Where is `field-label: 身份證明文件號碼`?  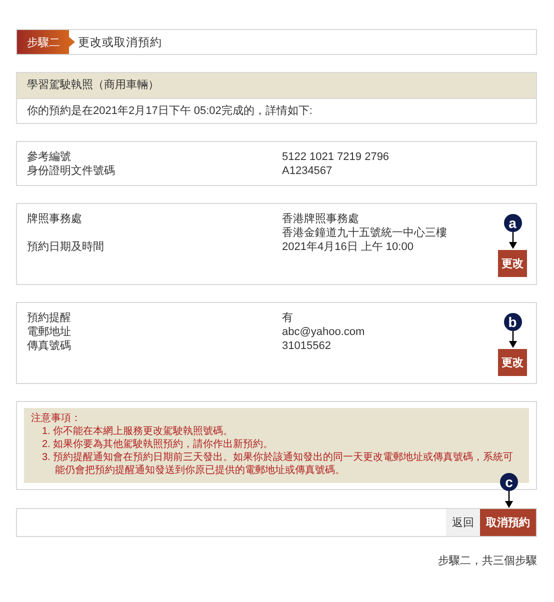 field-label: 身份證明文件號碼 is located at coordinates (71, 171).